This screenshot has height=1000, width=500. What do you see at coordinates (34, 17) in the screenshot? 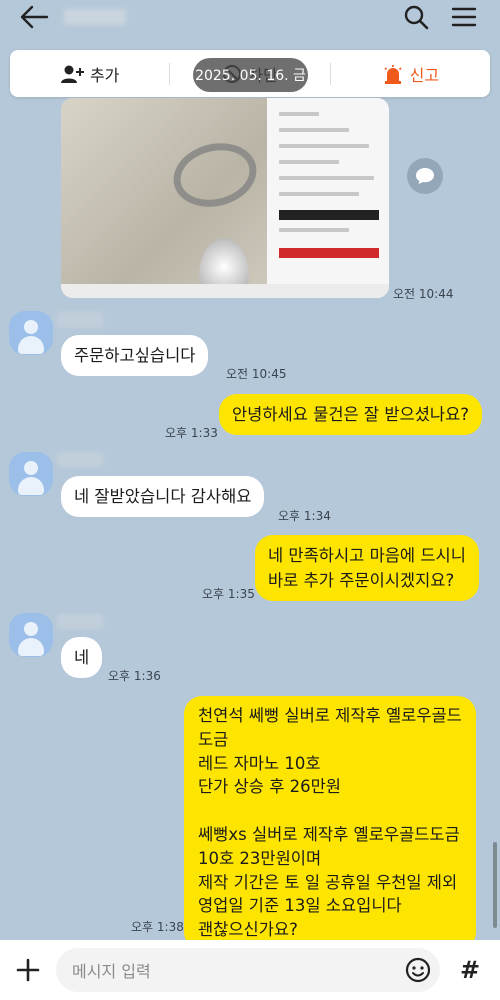
I see `back-arrow-icon` at bounding box center [34, 17].